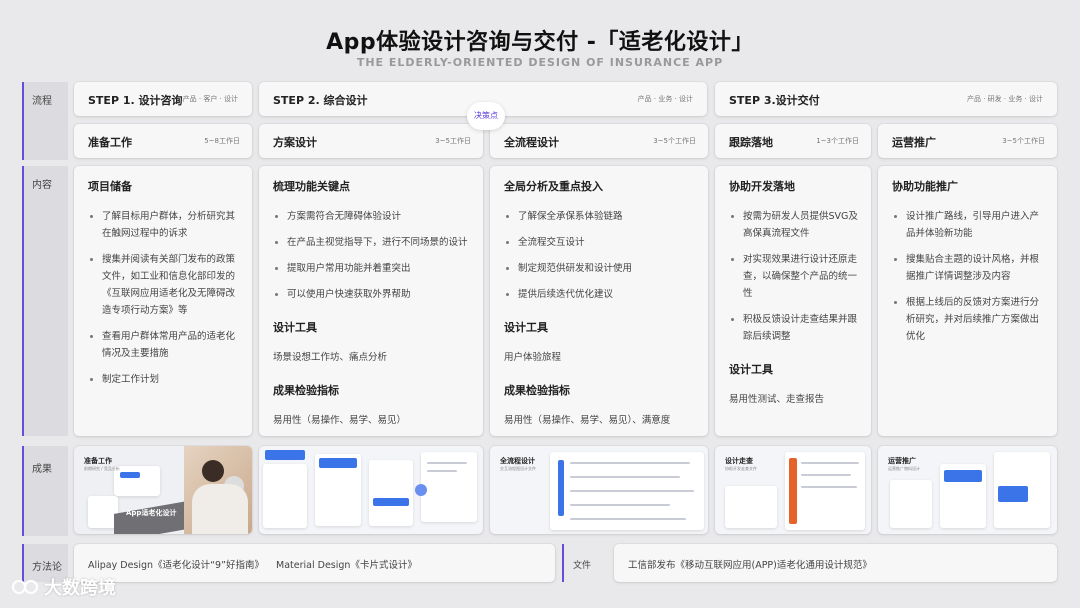  I want to click on row-label-process-text: 流程, so click(42, 101).